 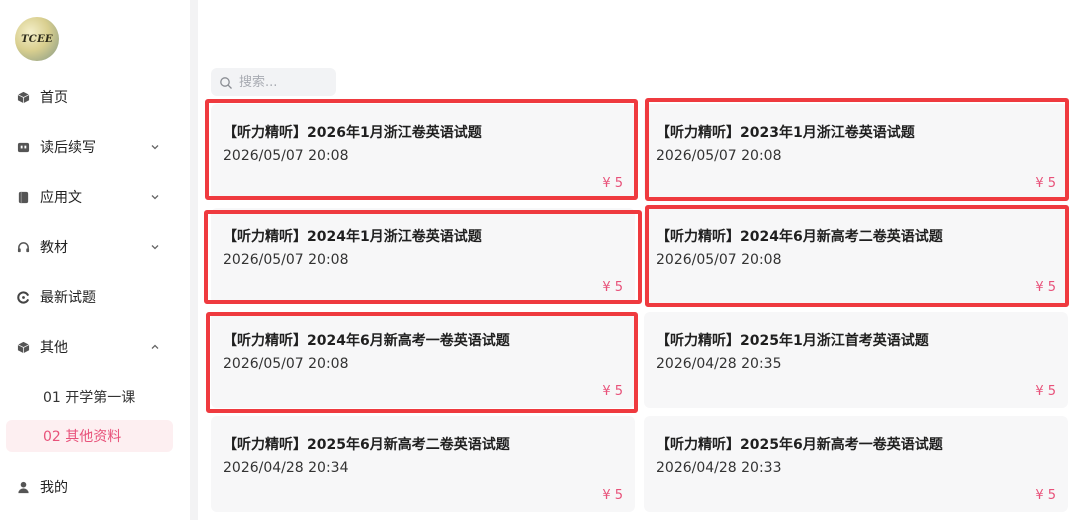 I want to click on book-icon, so click(x=23, y=147).